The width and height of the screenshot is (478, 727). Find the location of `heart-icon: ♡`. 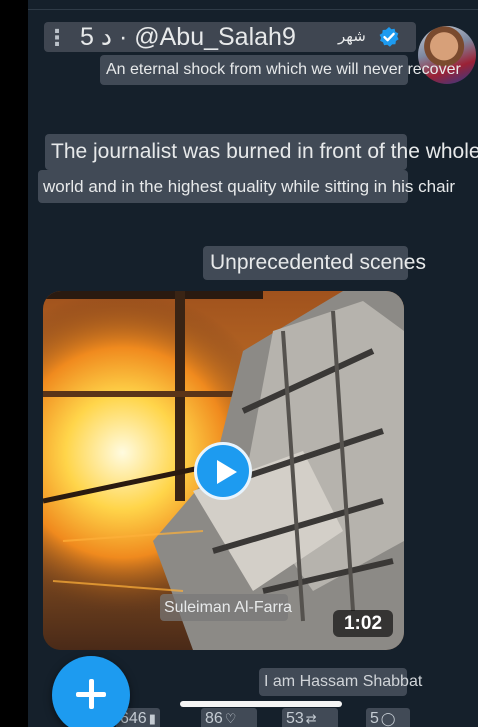

heart-icon: ♡ is located at coordinates (230, 718).